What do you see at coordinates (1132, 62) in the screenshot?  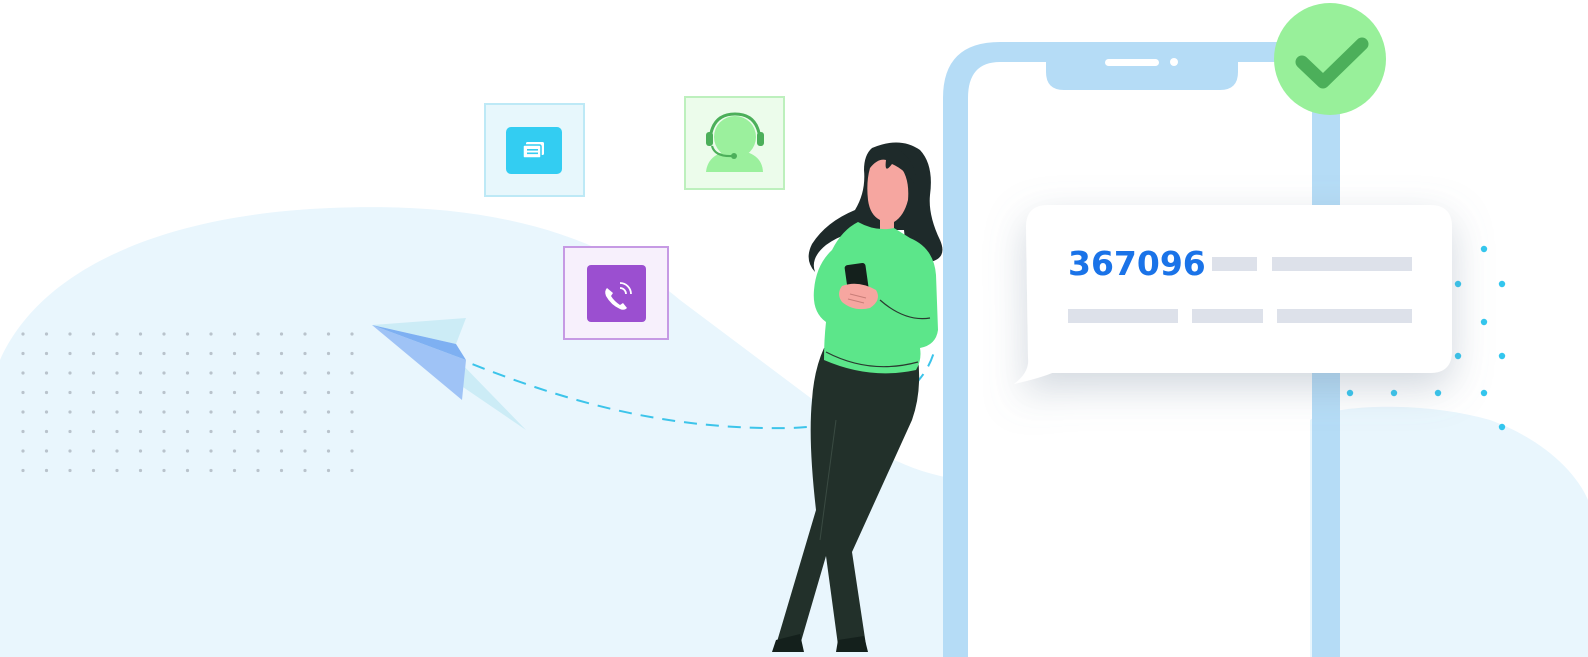 I see `phone-speaker` at bounding box center [1132, 62].